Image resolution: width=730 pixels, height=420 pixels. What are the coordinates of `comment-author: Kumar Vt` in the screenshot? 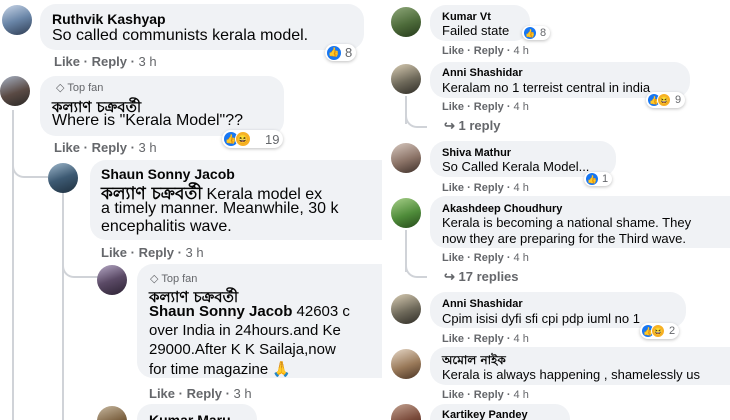 It's located at (466, 17).